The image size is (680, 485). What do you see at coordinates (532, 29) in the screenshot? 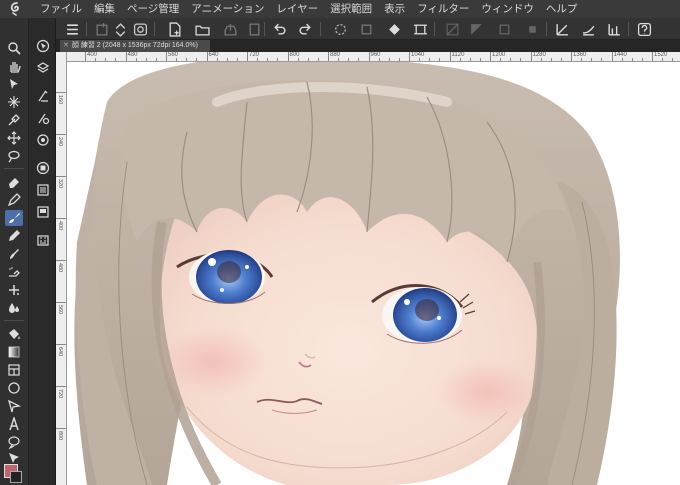
I see `shrink-selection-icon` at bounding box center [532, 29].